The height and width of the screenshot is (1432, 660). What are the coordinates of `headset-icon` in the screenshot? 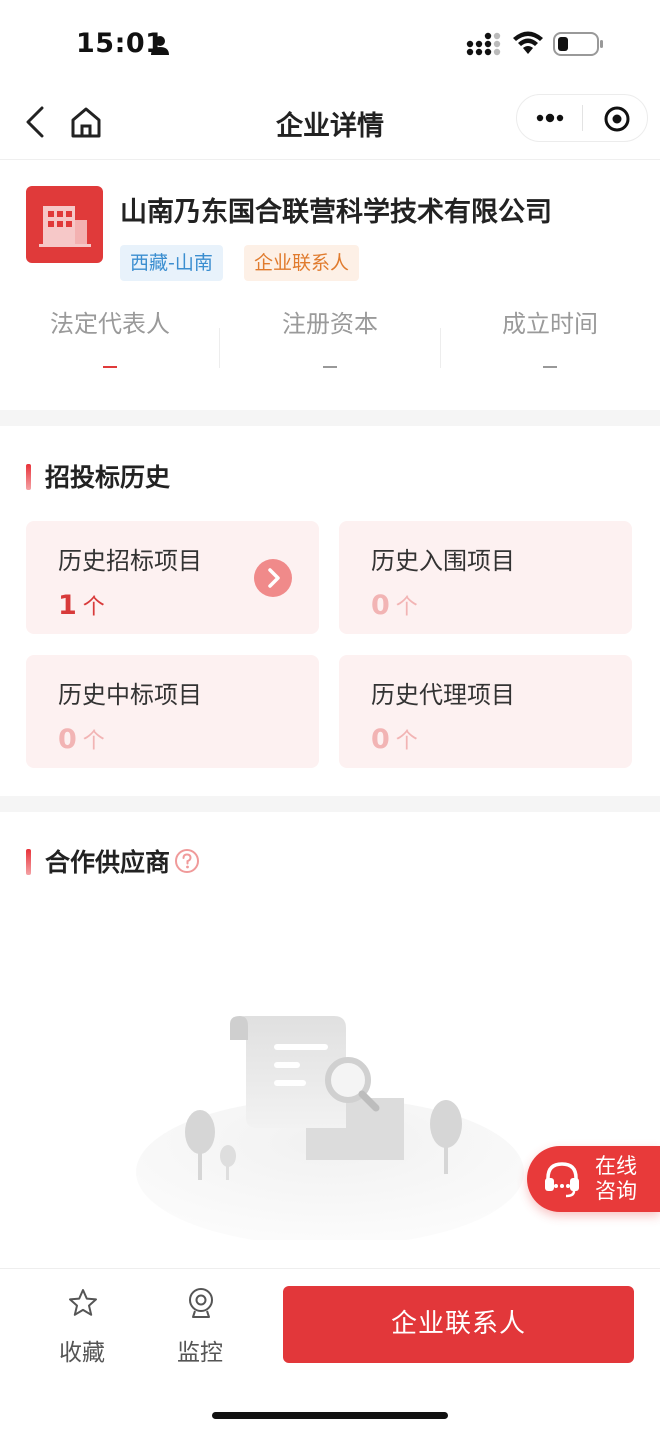 It's located at (562, 1180).